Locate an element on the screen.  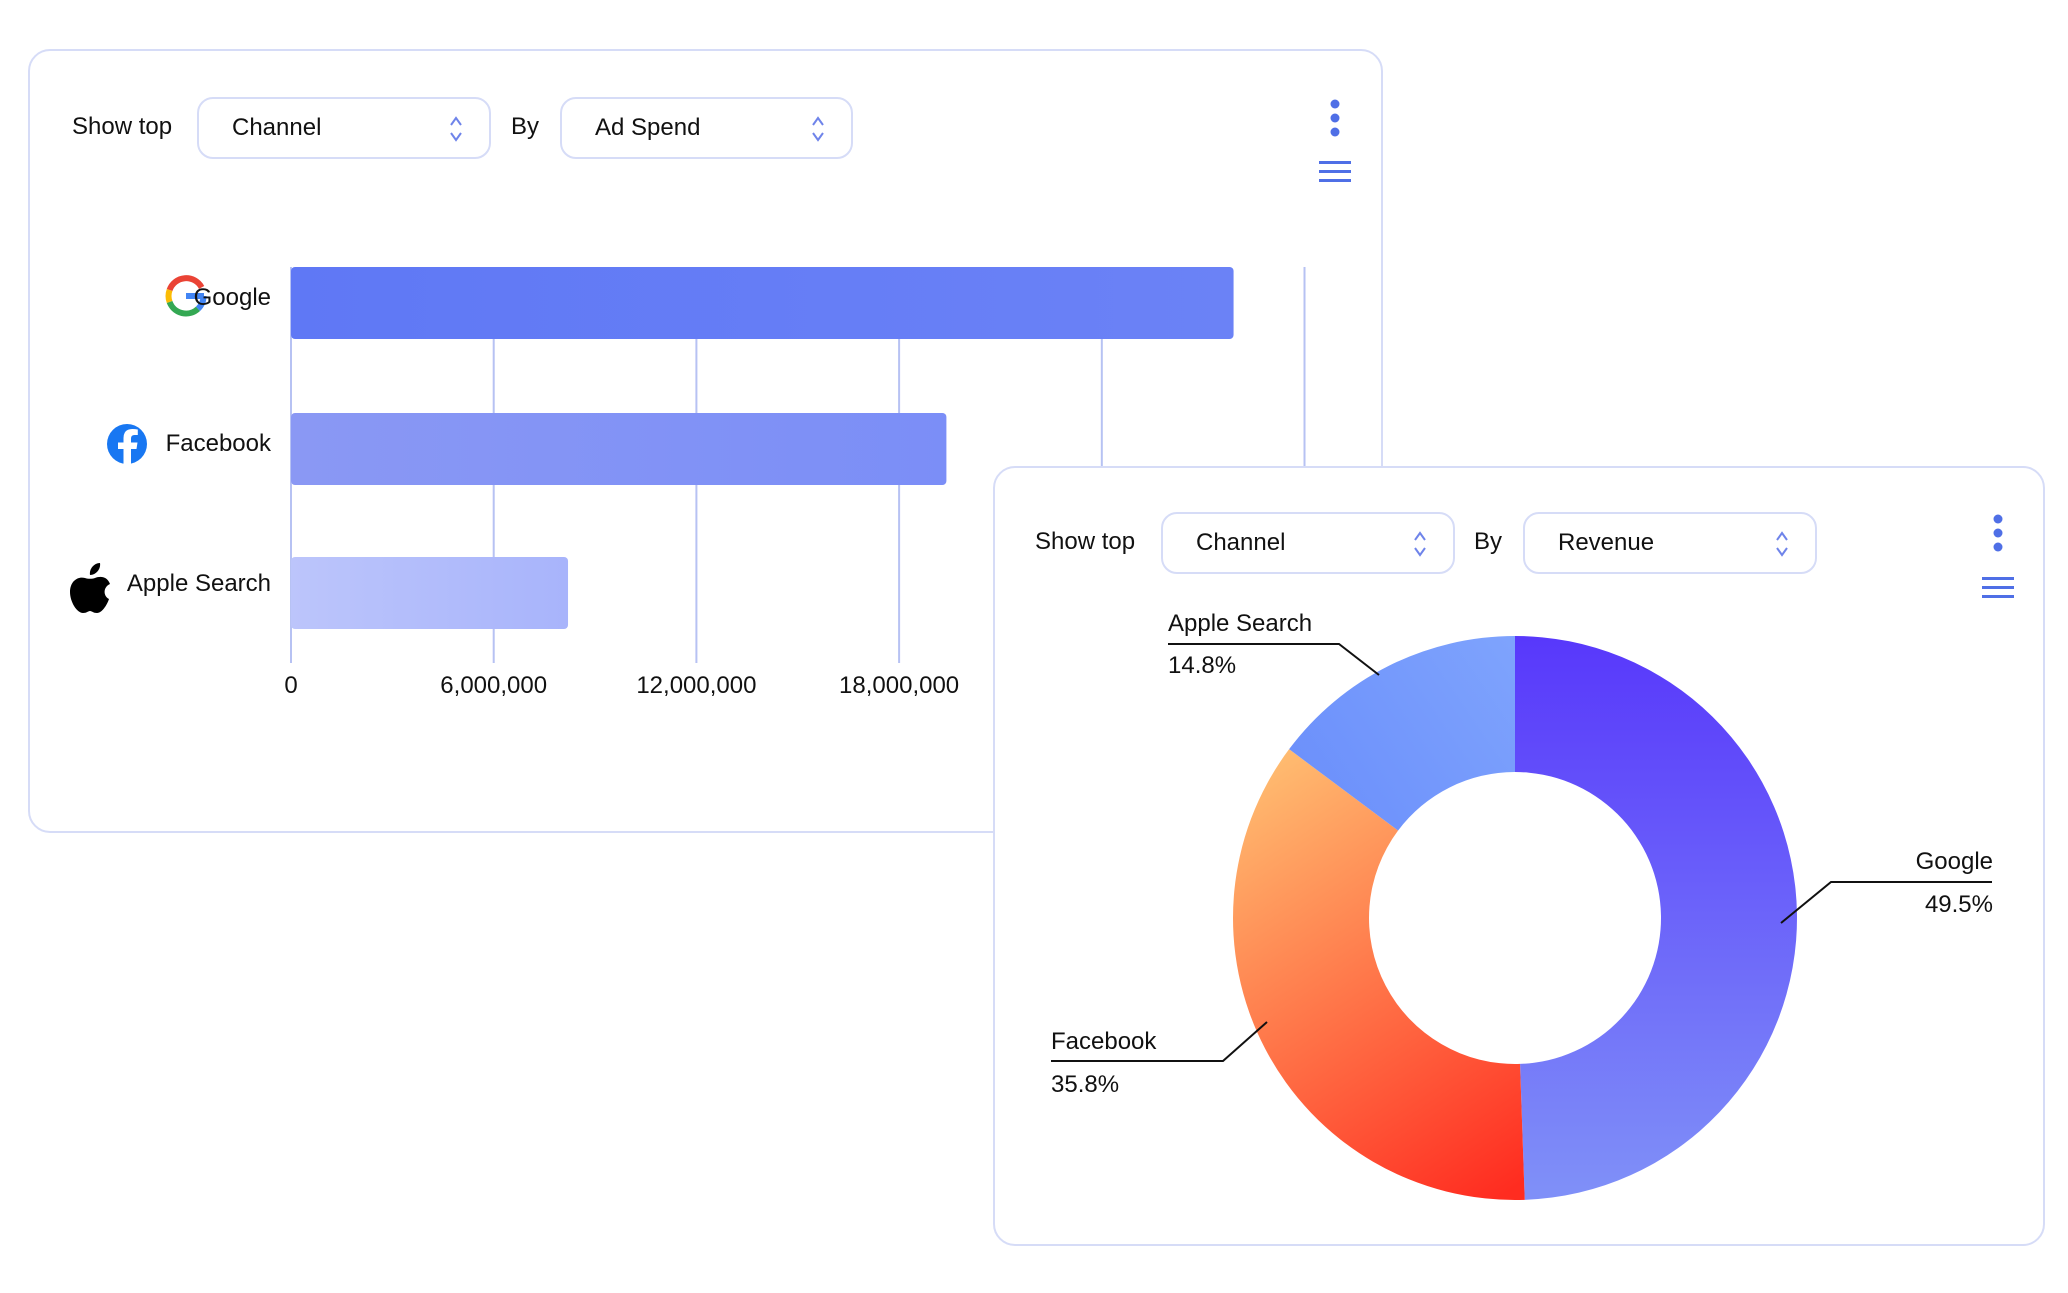
slice-label-facebook: Facebook is located at coordinates (1104, 1041).